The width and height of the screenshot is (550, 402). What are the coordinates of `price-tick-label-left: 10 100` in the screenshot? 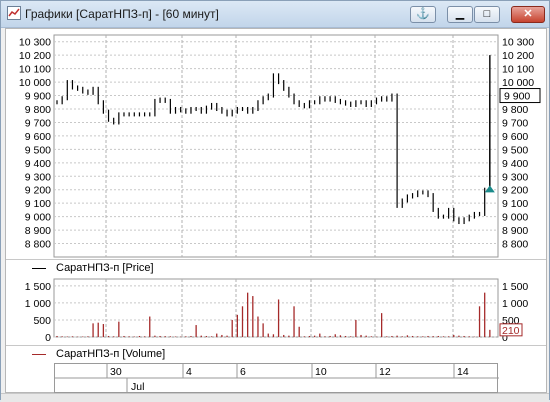 It's located at (35, 70).